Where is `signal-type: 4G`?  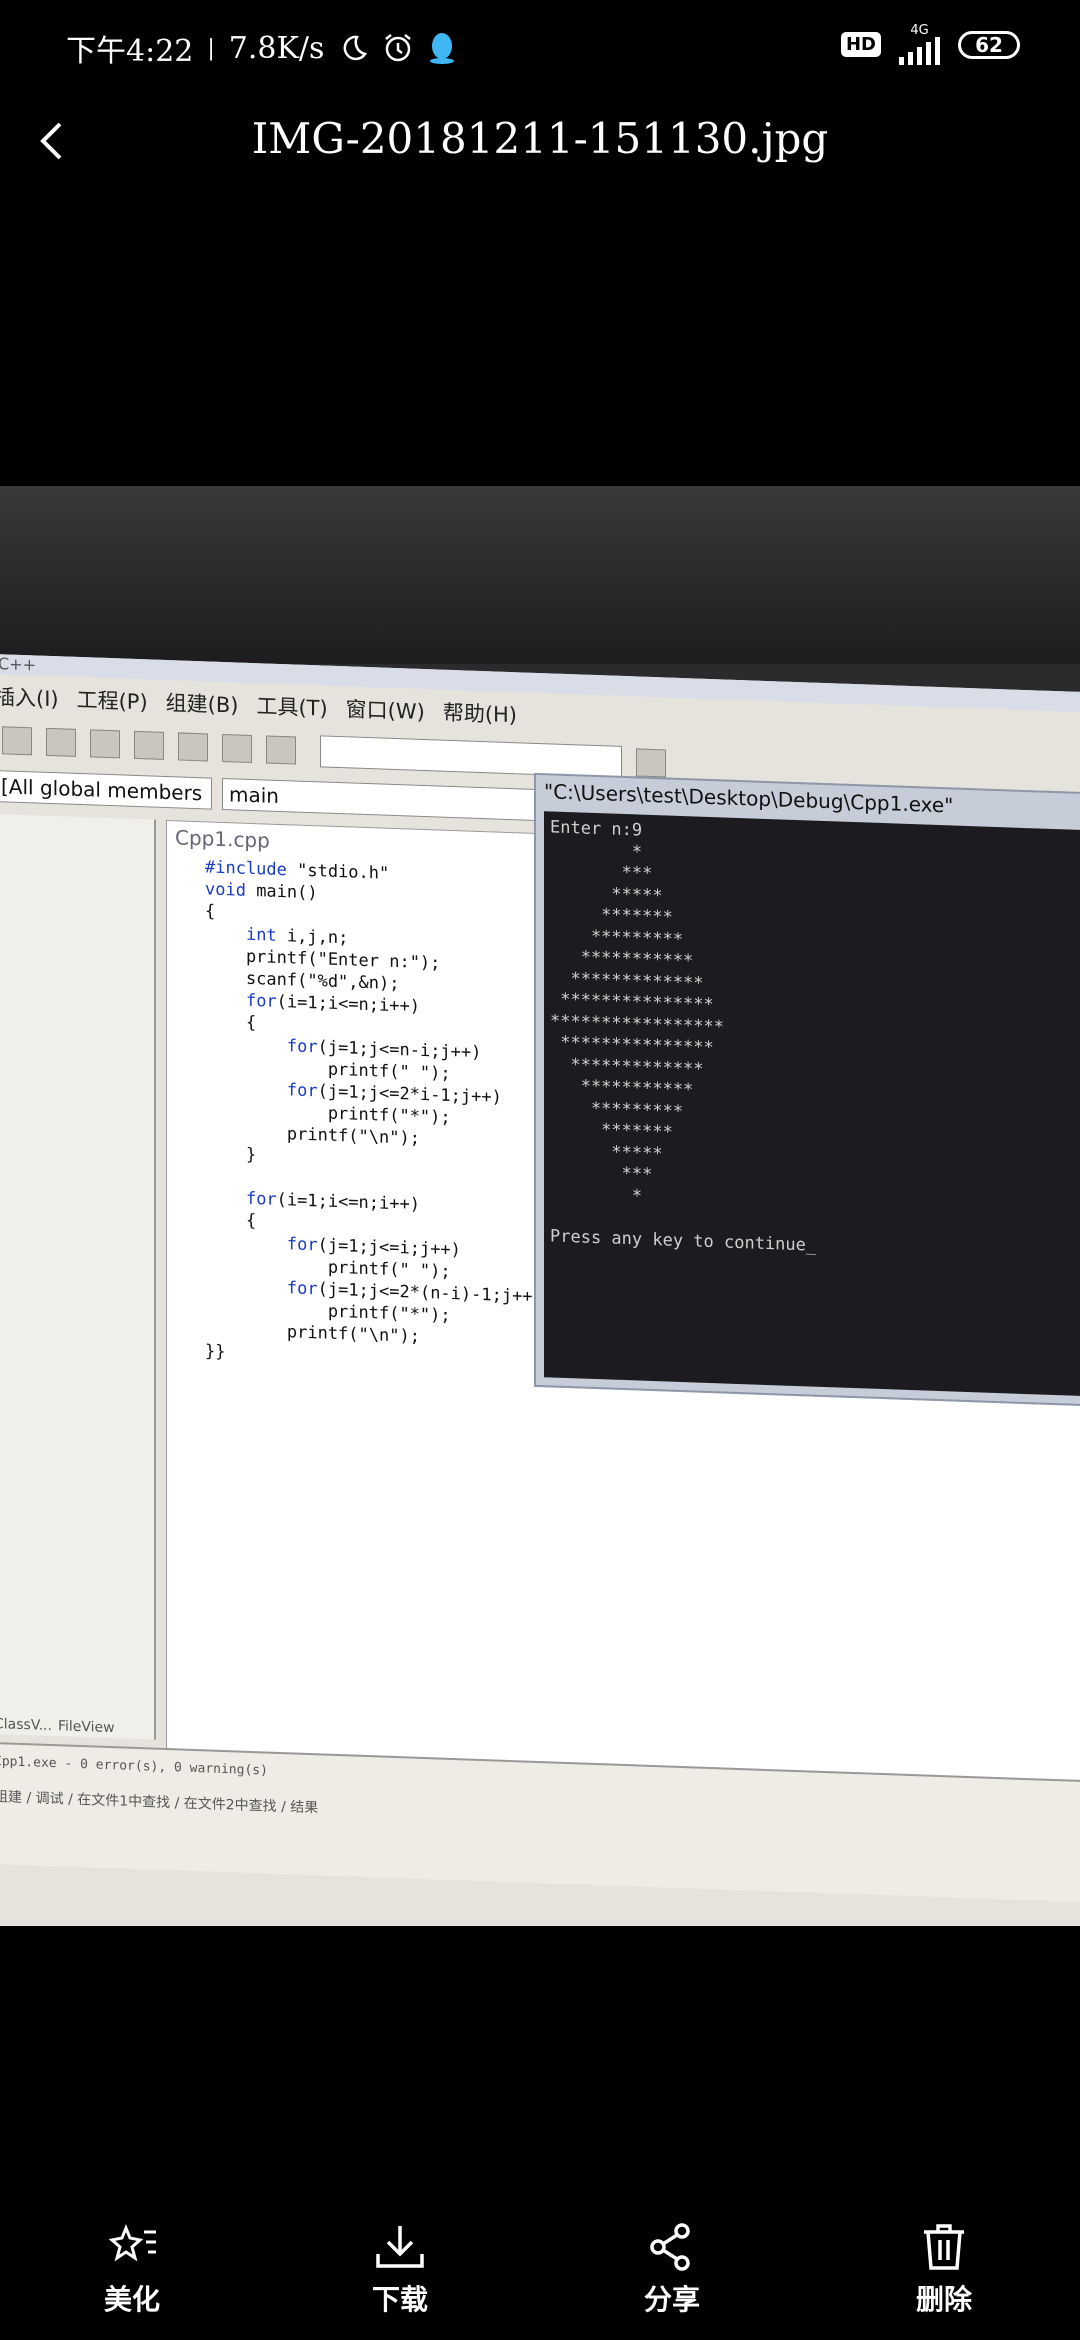
signal-type: 4G is located at coordinates (919, 30).